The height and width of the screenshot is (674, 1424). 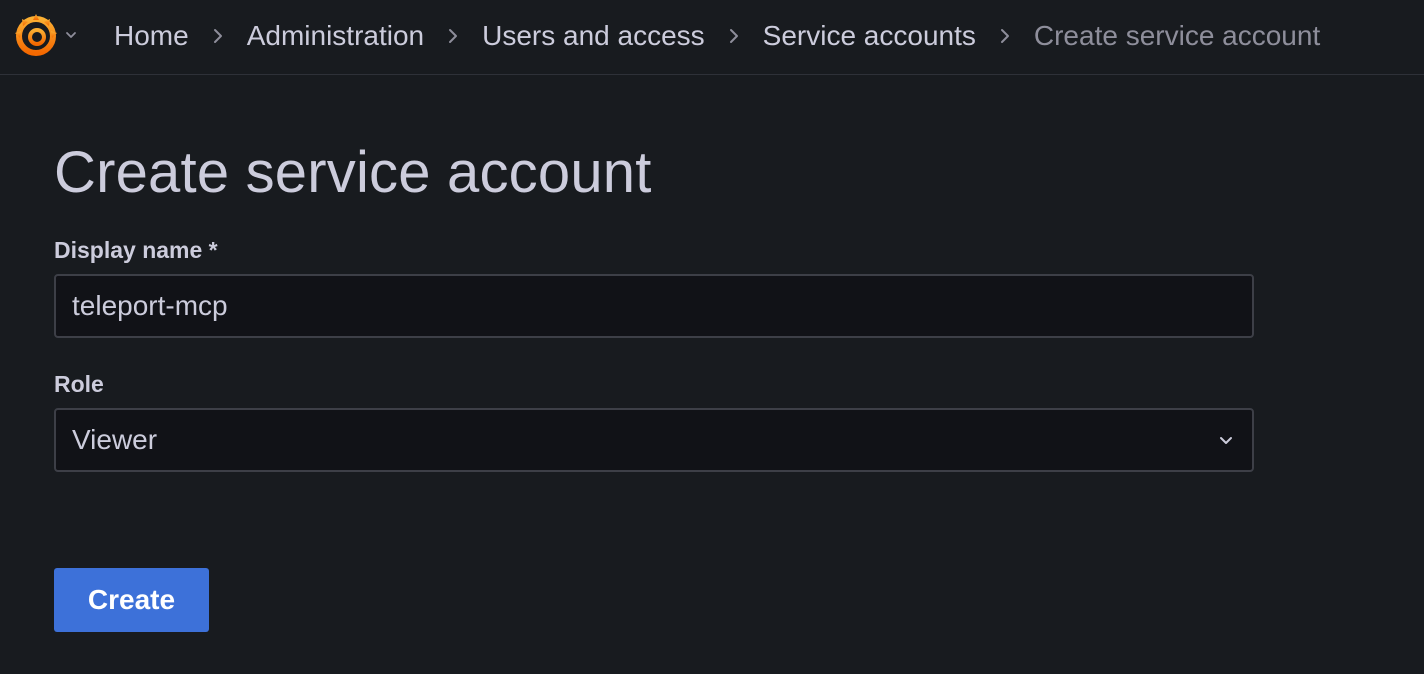 What do you see at coordinates (335, 36) in the screenshot?
I see `breadcrumb-administration: Administration` at bounding box center [335, 36].